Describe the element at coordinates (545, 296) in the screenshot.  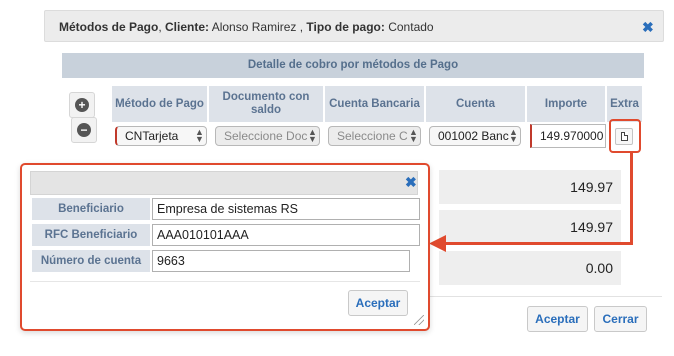
I see `footer-divider` at that location.